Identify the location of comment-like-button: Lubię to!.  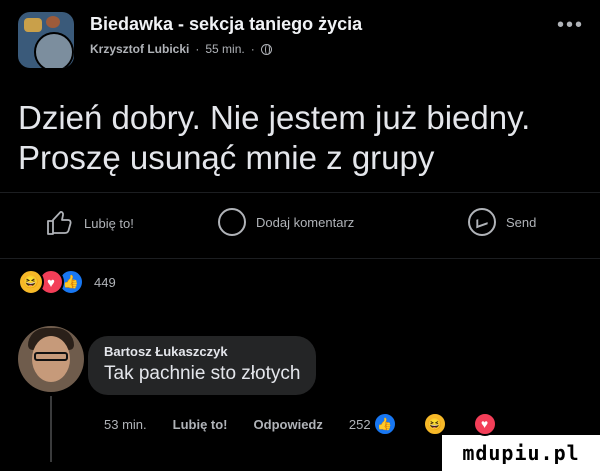
(200, 424).